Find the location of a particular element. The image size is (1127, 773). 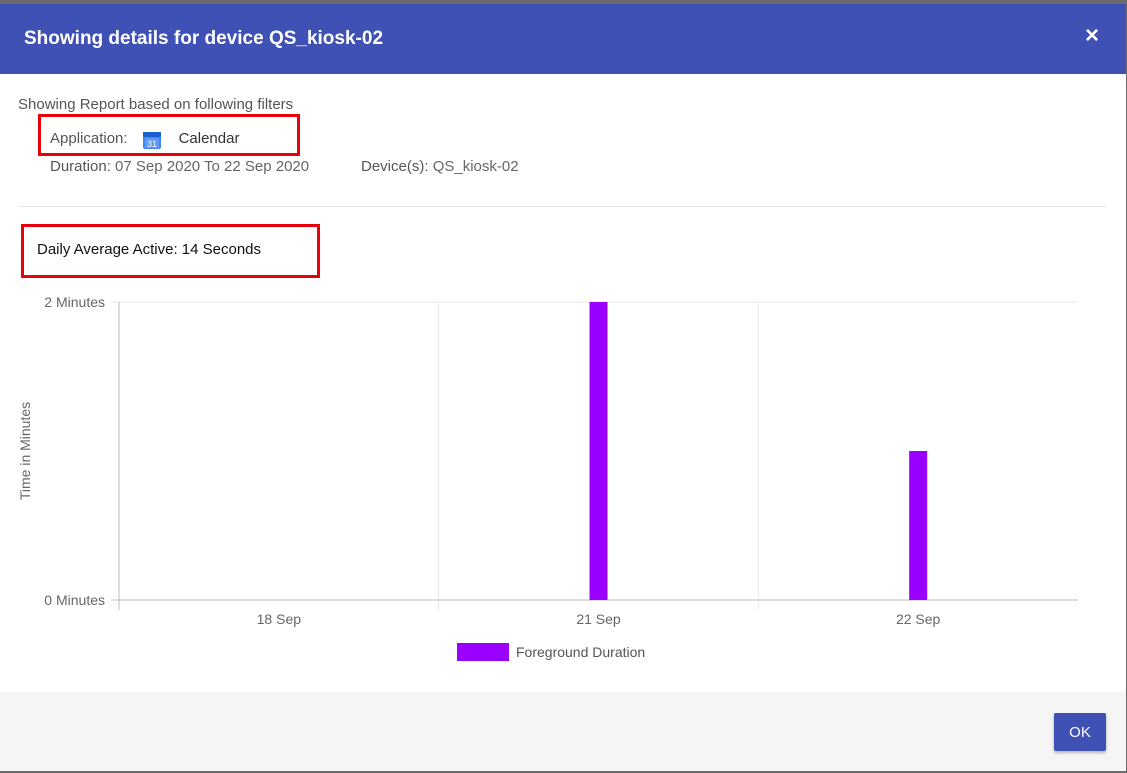

y-tick-label: 2 Minutes is located at coordinates (74, 302).